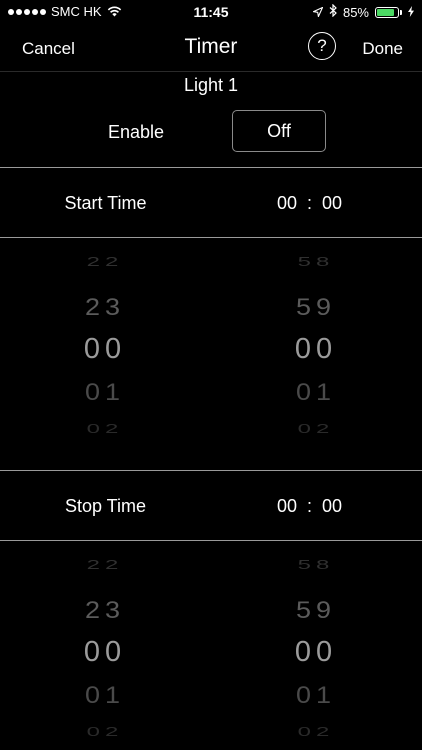  I want to click on start-hour-wheel: 22 23 00 01 02, so click(105, 354).